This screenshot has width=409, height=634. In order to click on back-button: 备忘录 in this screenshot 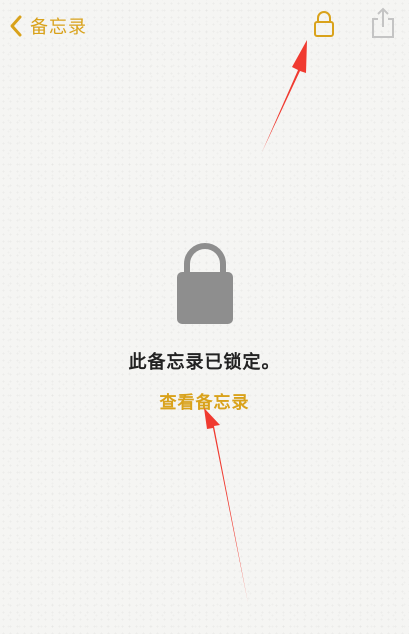, I will do `click(46, 26)`.